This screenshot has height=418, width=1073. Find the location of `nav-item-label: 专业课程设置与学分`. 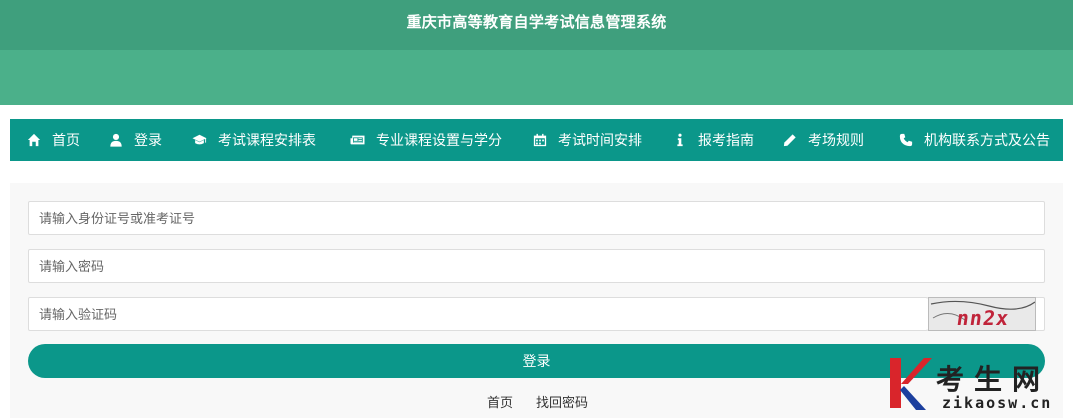

nav-item-label: 专业课程设置与学分 is located at coordinates (439, 140).